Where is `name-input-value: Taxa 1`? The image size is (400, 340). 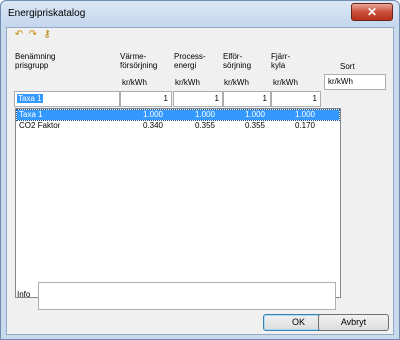 name-input-value: Taxa 1 is located at coordinates (30, 98).